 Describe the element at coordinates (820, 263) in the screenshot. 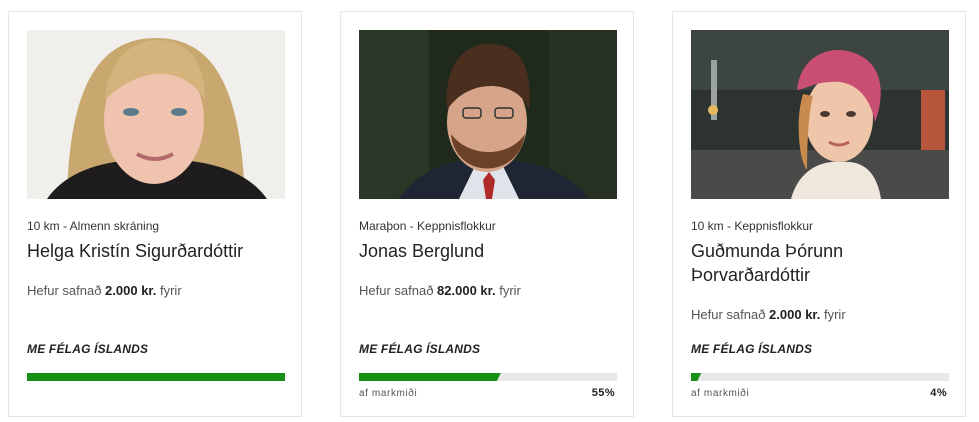

I see `runner-name: Guðmunda Þórunn Þorvarðardóttir` at that location.